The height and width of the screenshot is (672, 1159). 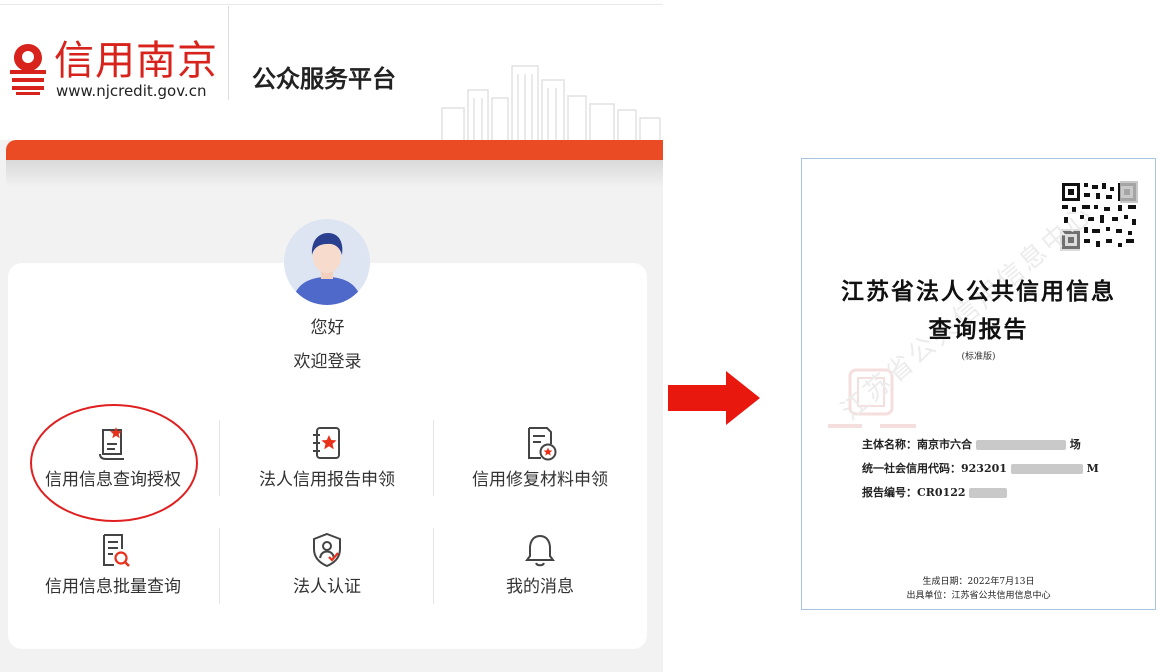 What do you see at coordinates (978, 291) in the screenshot?
I see `report-title: 江苏省法人公共信用信息` at bounding box center [978, 291].